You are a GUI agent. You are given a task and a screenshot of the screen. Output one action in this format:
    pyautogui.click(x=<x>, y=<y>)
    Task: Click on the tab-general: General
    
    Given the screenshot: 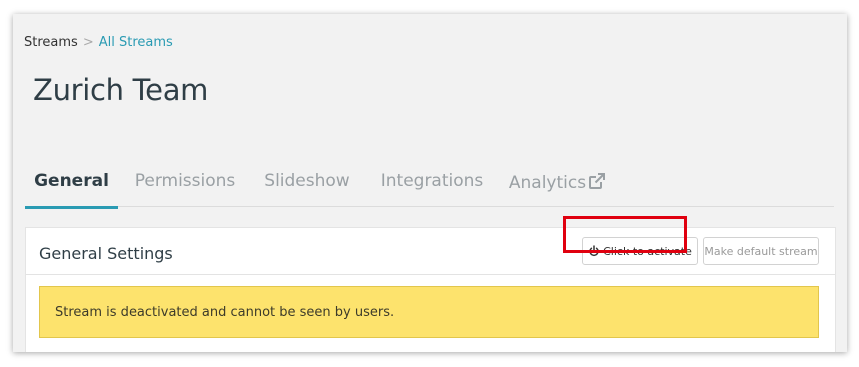 What is the action you would take?
    pyautogui.click(x=71, y=190)
    